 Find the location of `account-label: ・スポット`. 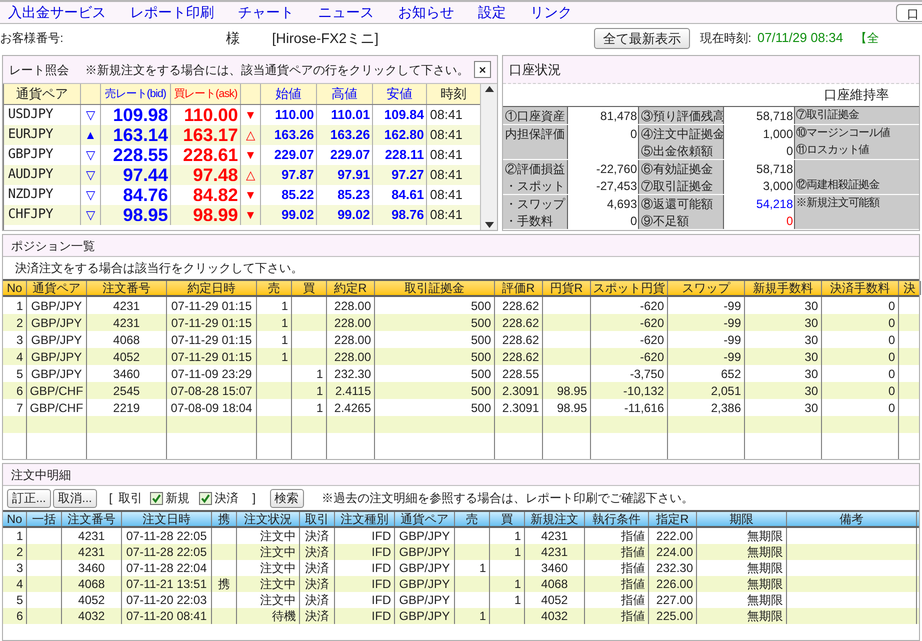

account-label: ・スポット is located at coordinates (535, 185).